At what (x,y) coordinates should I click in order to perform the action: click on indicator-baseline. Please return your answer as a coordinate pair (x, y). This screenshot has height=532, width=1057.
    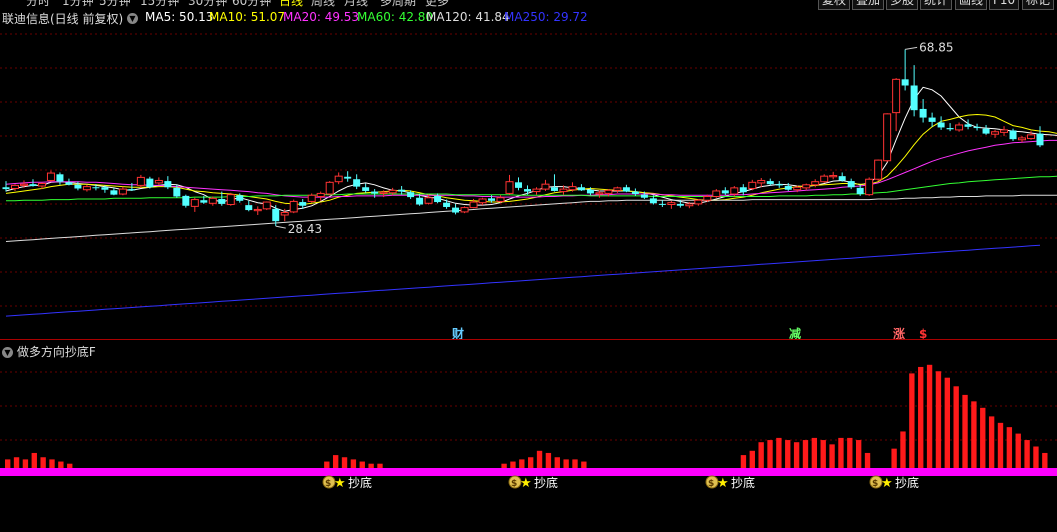
    Looking at the image, I should click on (528, 472).